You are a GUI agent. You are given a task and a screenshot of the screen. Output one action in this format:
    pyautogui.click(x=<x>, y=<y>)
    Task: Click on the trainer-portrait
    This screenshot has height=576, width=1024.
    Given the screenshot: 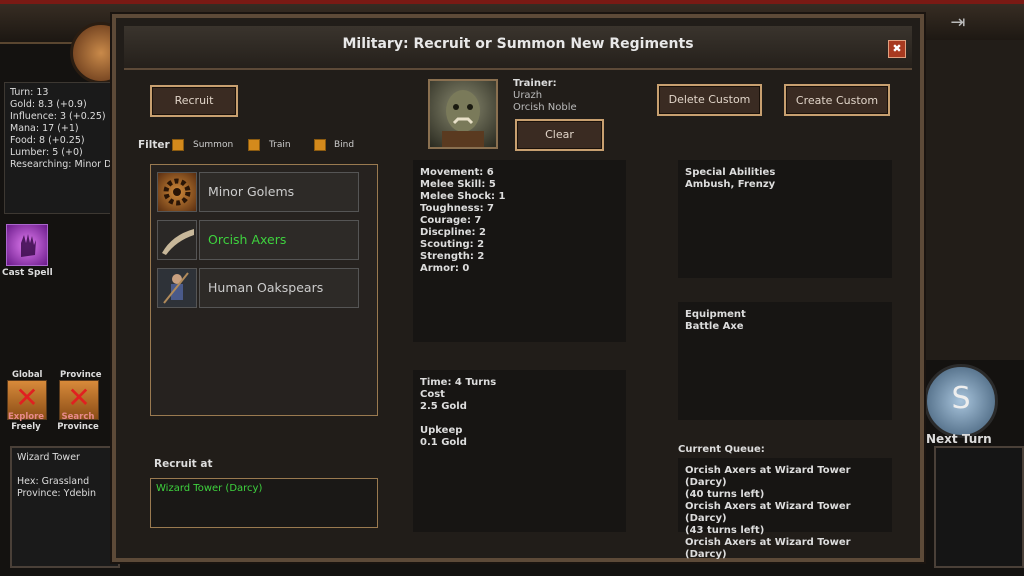 What is the action you would take?
    pyautogui.click(x=463, y=114)
    